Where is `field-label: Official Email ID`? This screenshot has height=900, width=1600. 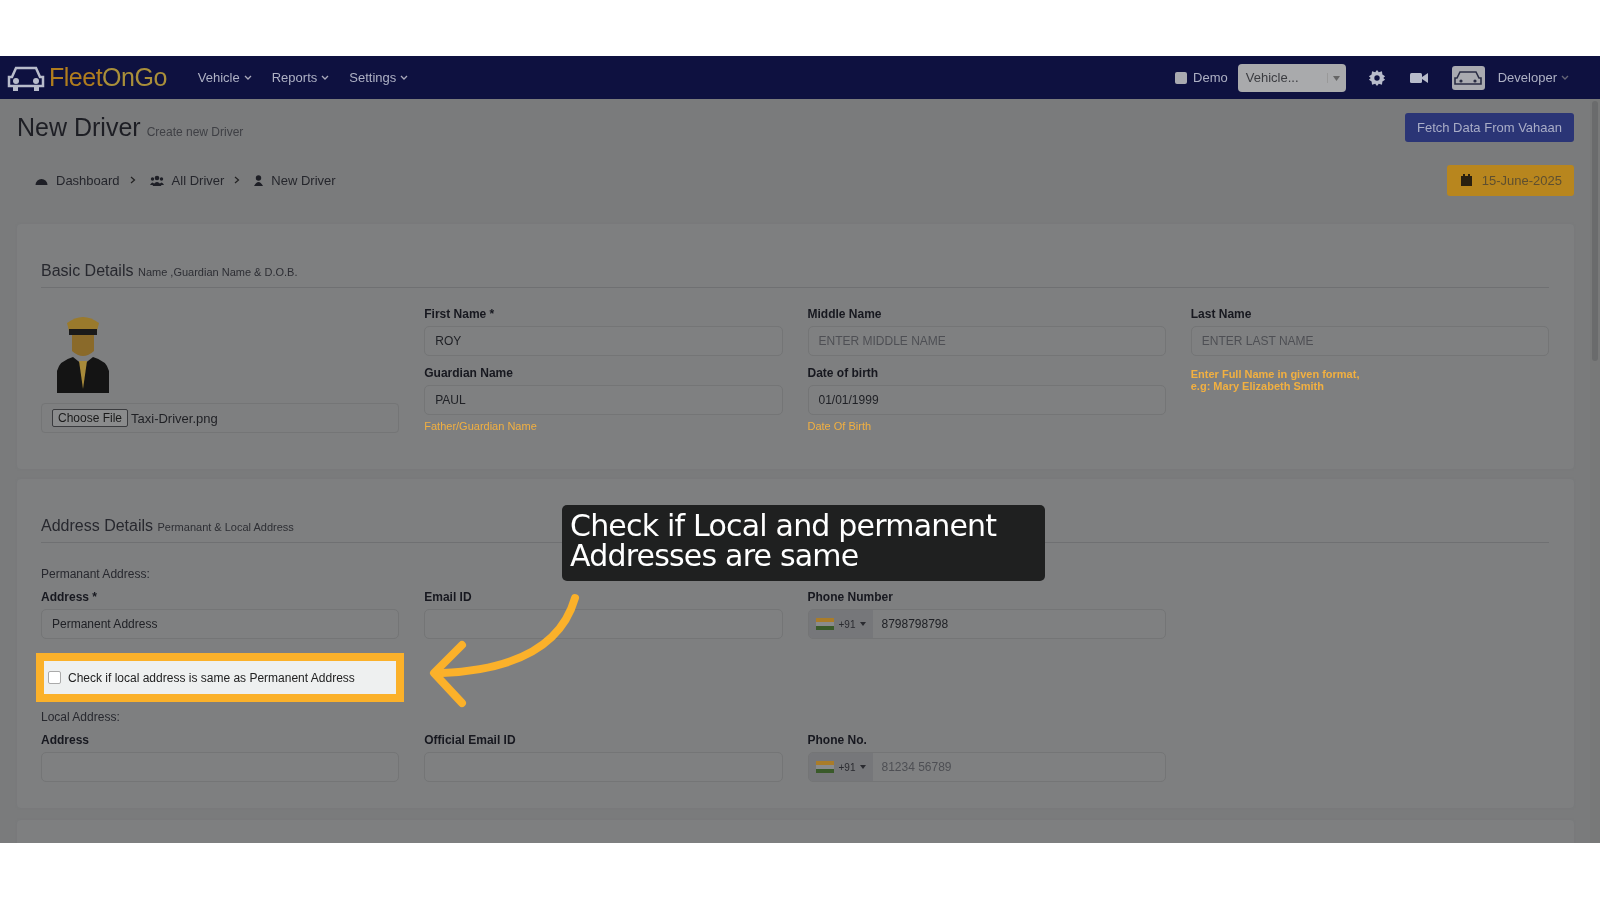 field-label: Official Email ID is located at coordinates (470, 740).